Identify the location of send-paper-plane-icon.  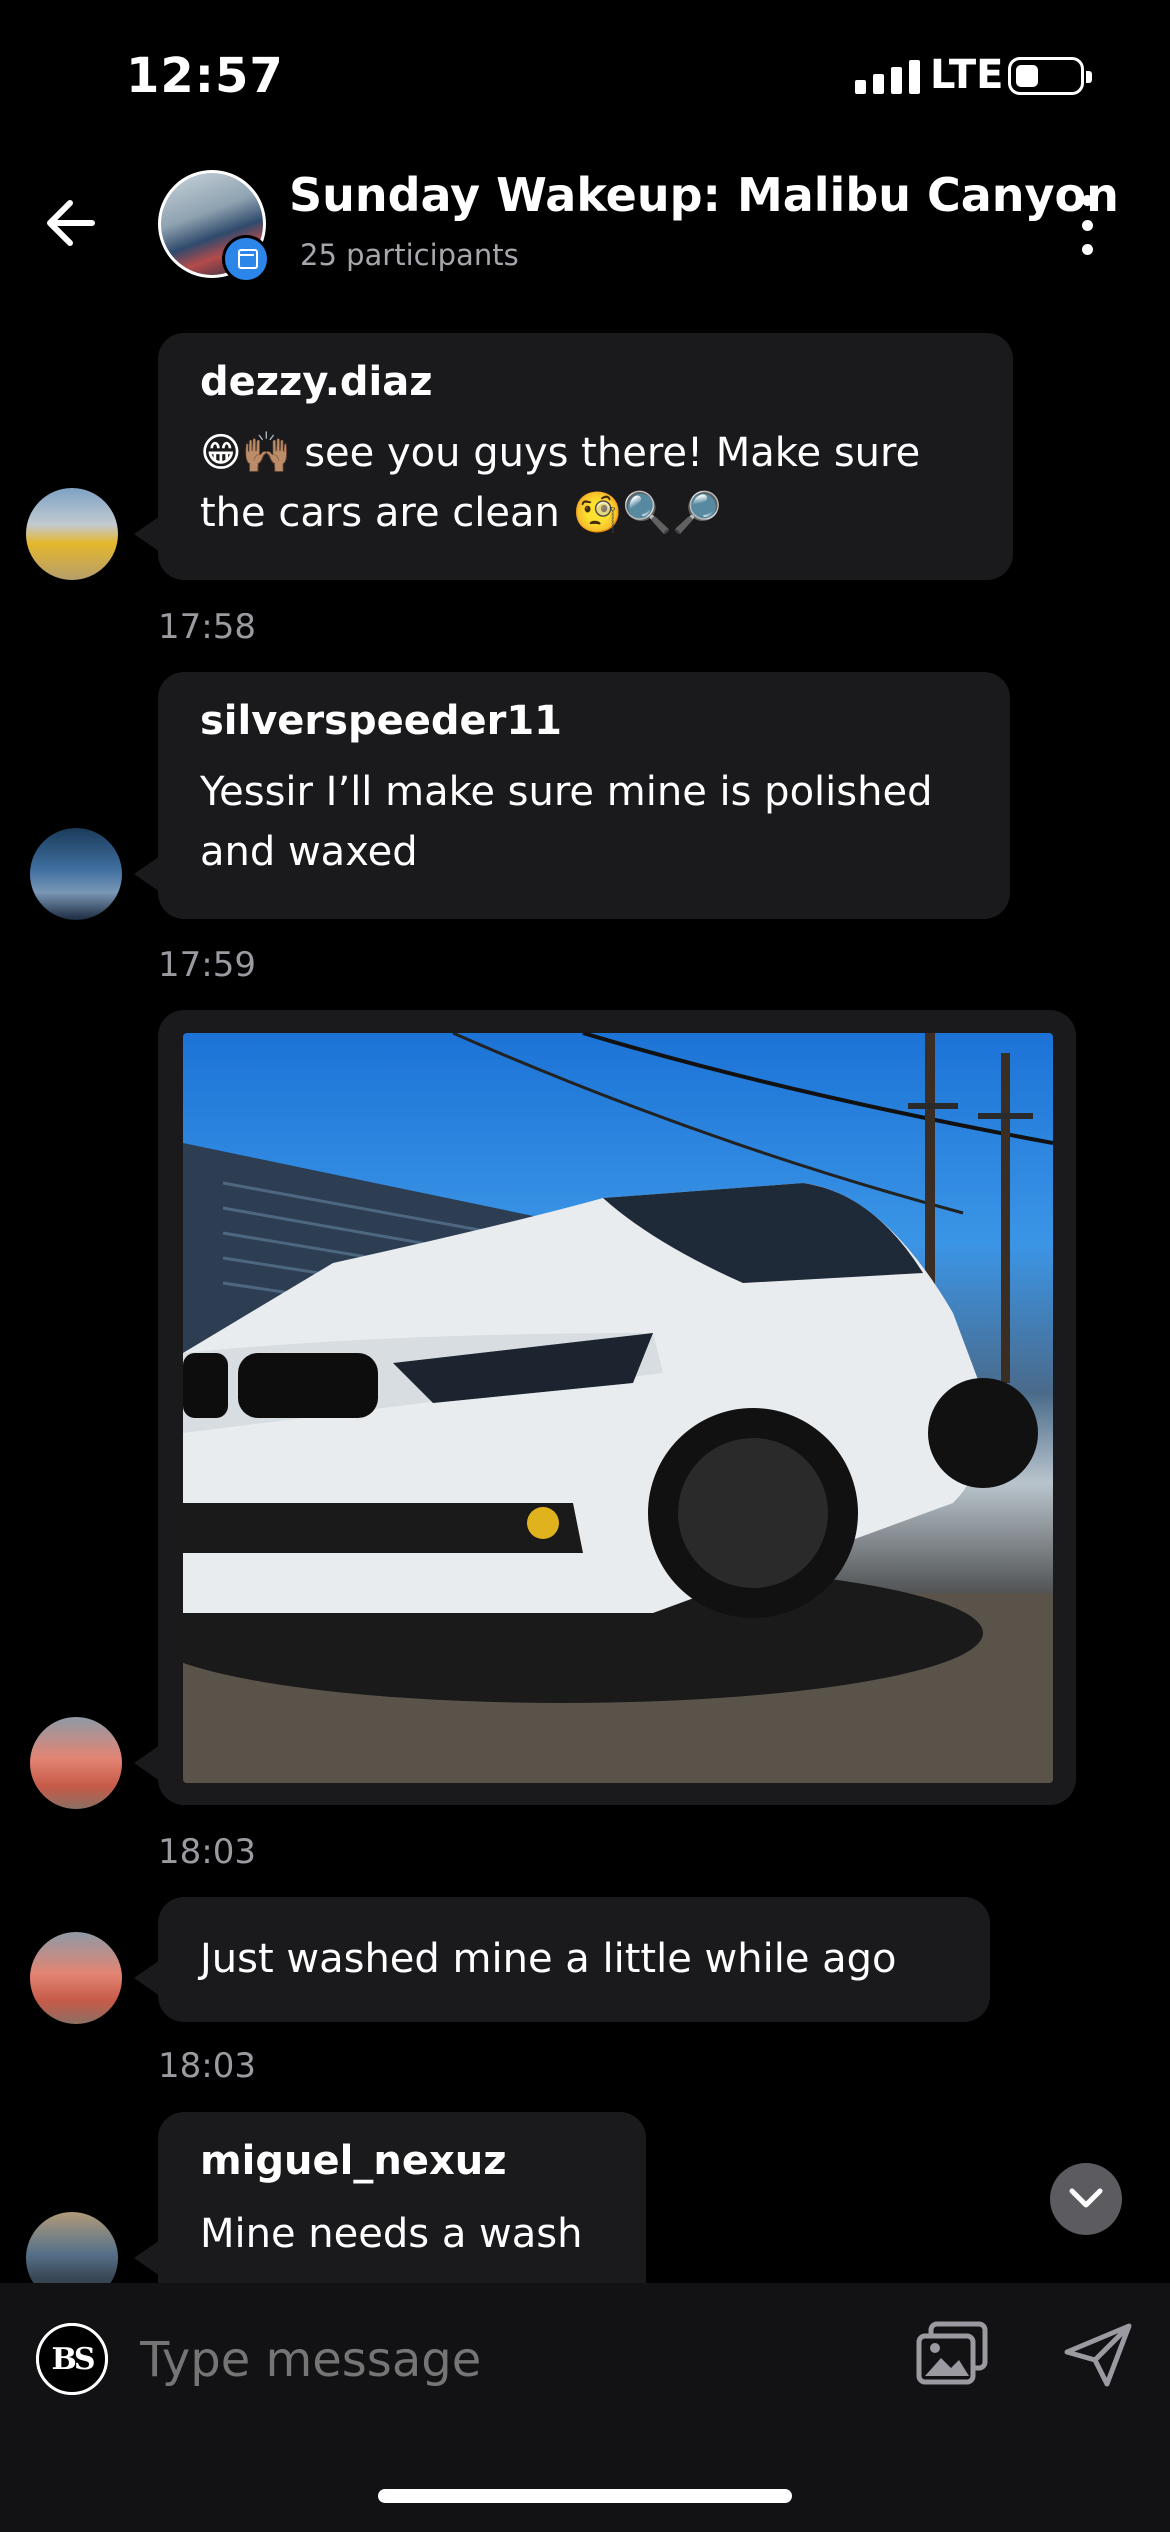
(1098, 2355).